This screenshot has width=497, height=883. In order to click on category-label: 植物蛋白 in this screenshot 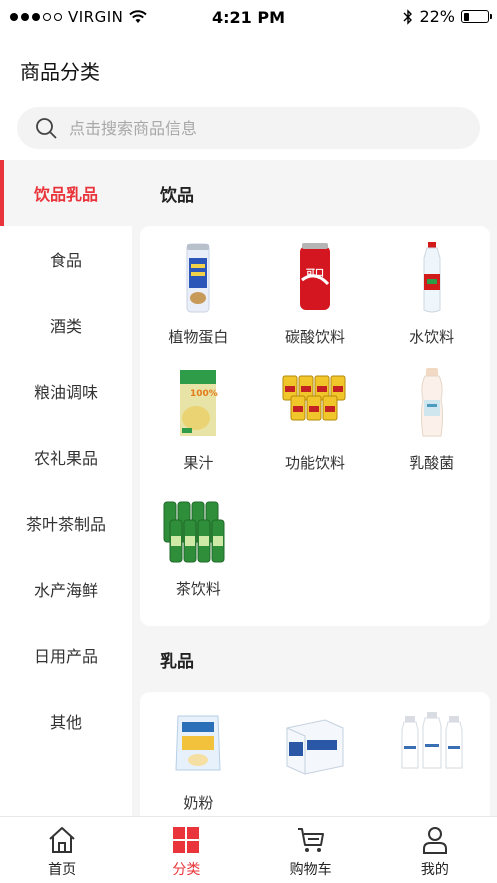, I will do `click(198, 337)`.